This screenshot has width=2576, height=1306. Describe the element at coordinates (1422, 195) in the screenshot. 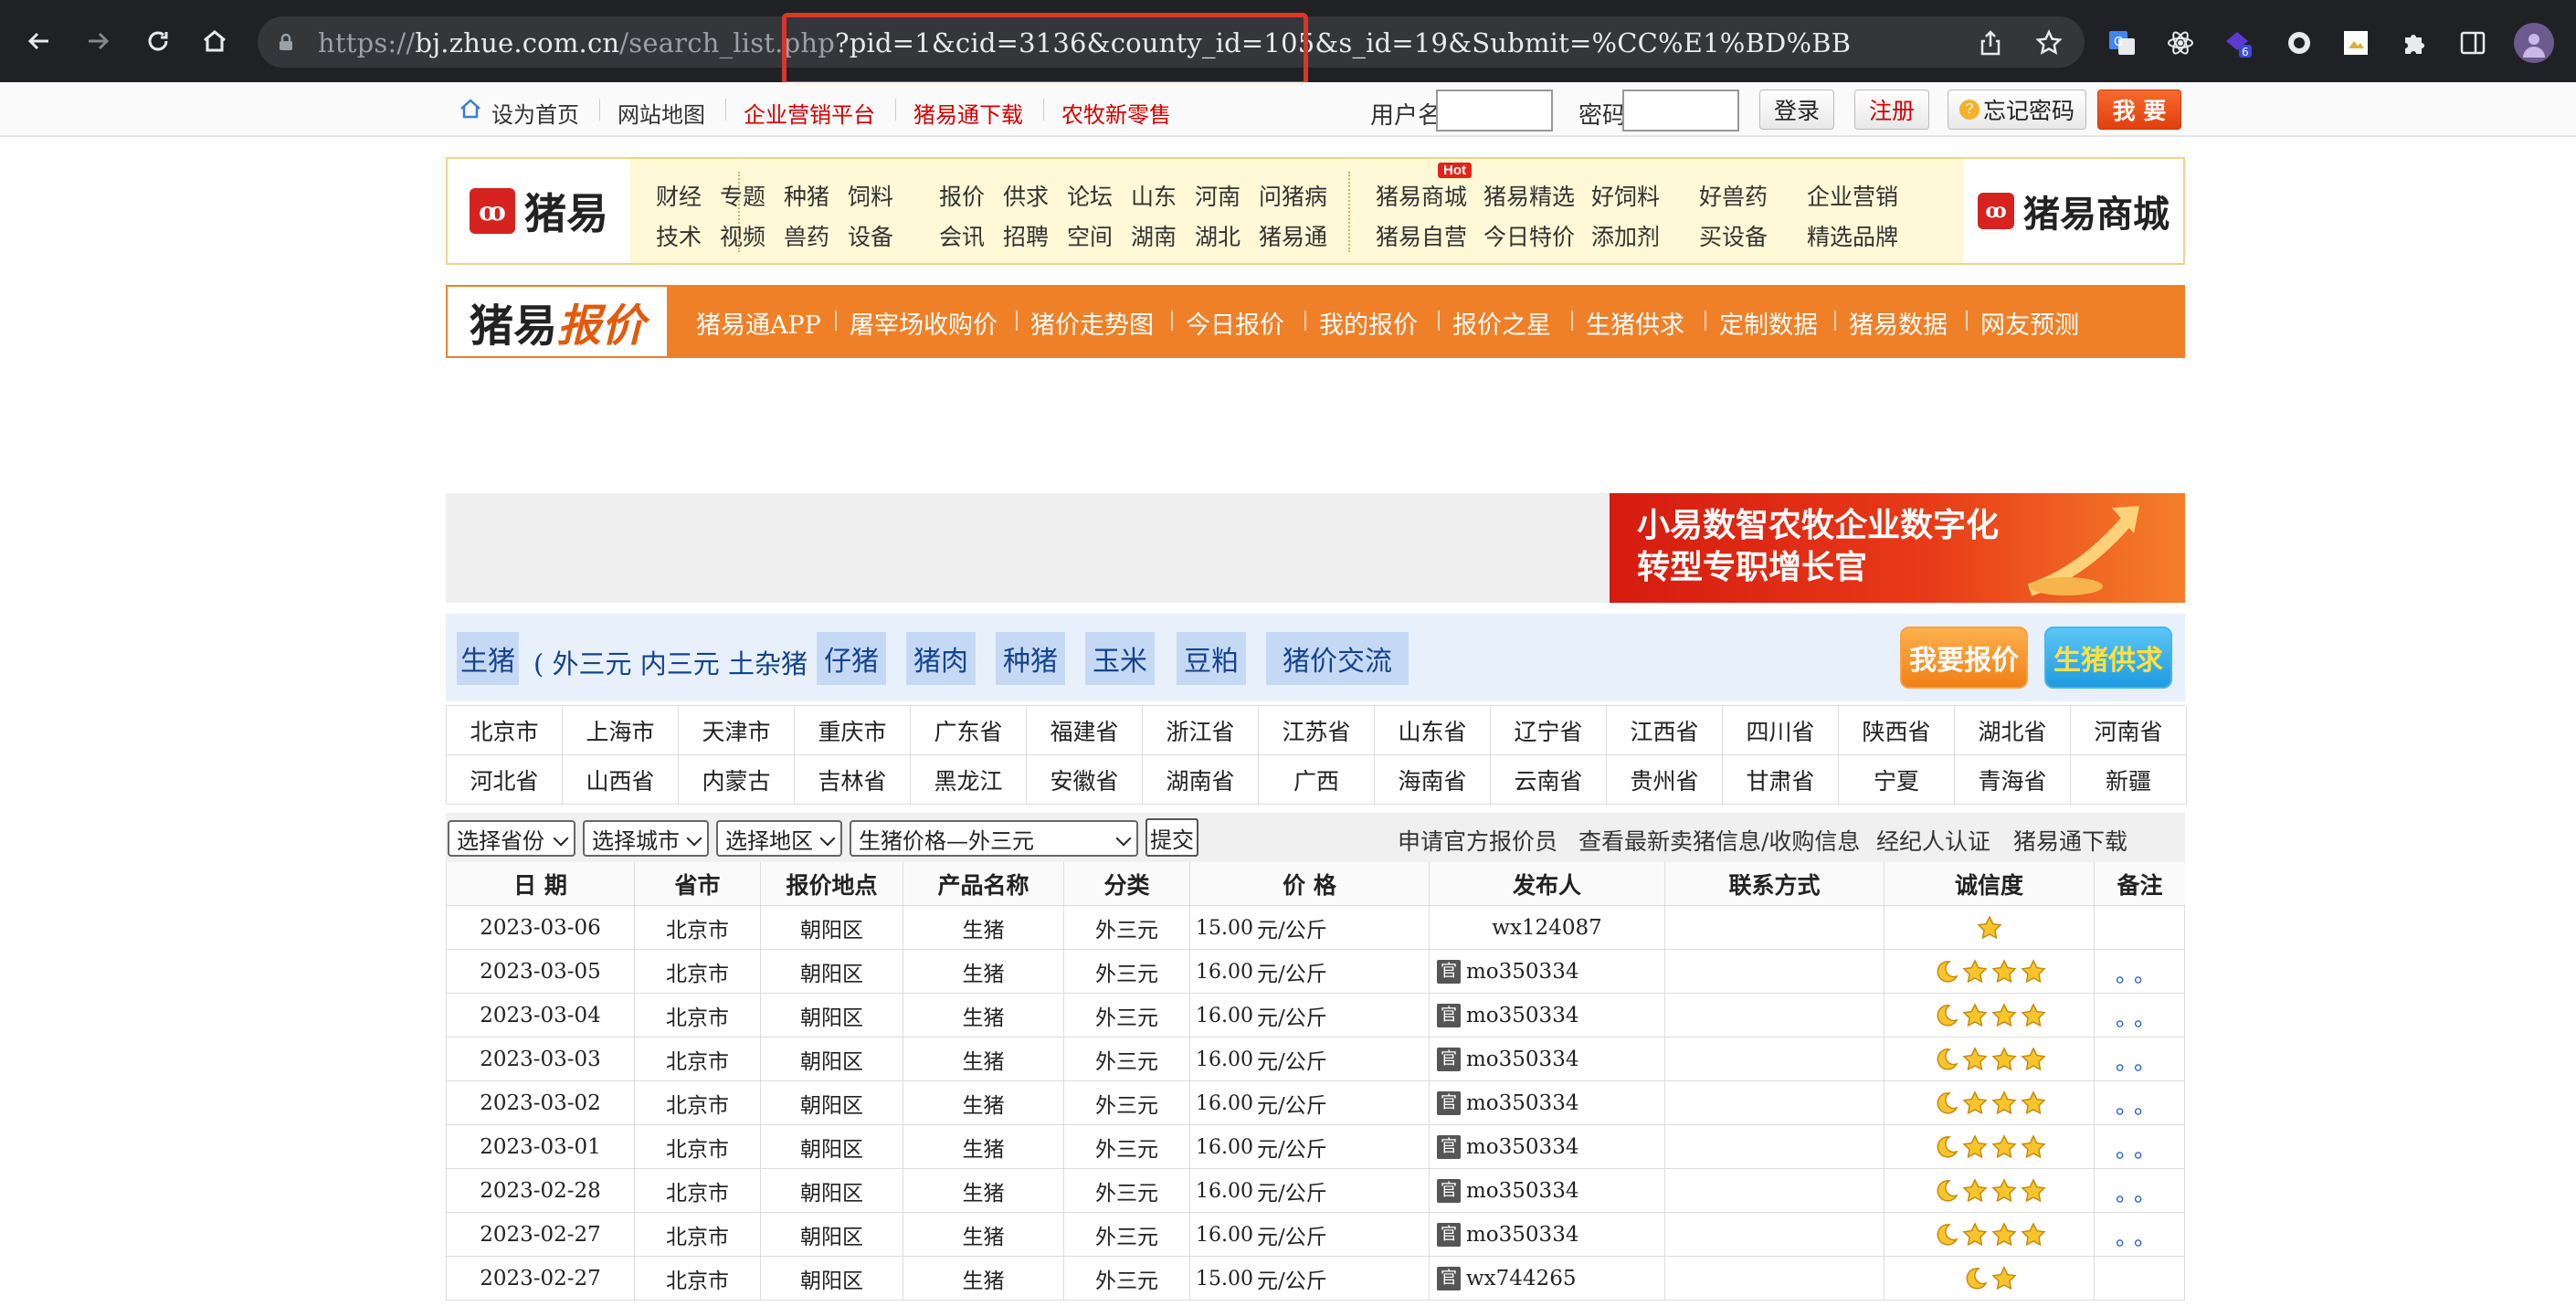

I see `nav-link: 猪易商城` at that location.